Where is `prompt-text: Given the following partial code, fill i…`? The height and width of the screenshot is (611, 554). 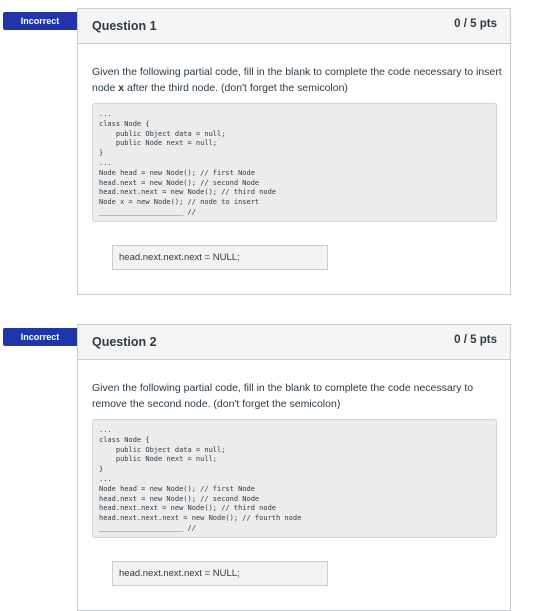
prompt-text: Given the following partial code, fill i… is located at coordinates (283, 396).